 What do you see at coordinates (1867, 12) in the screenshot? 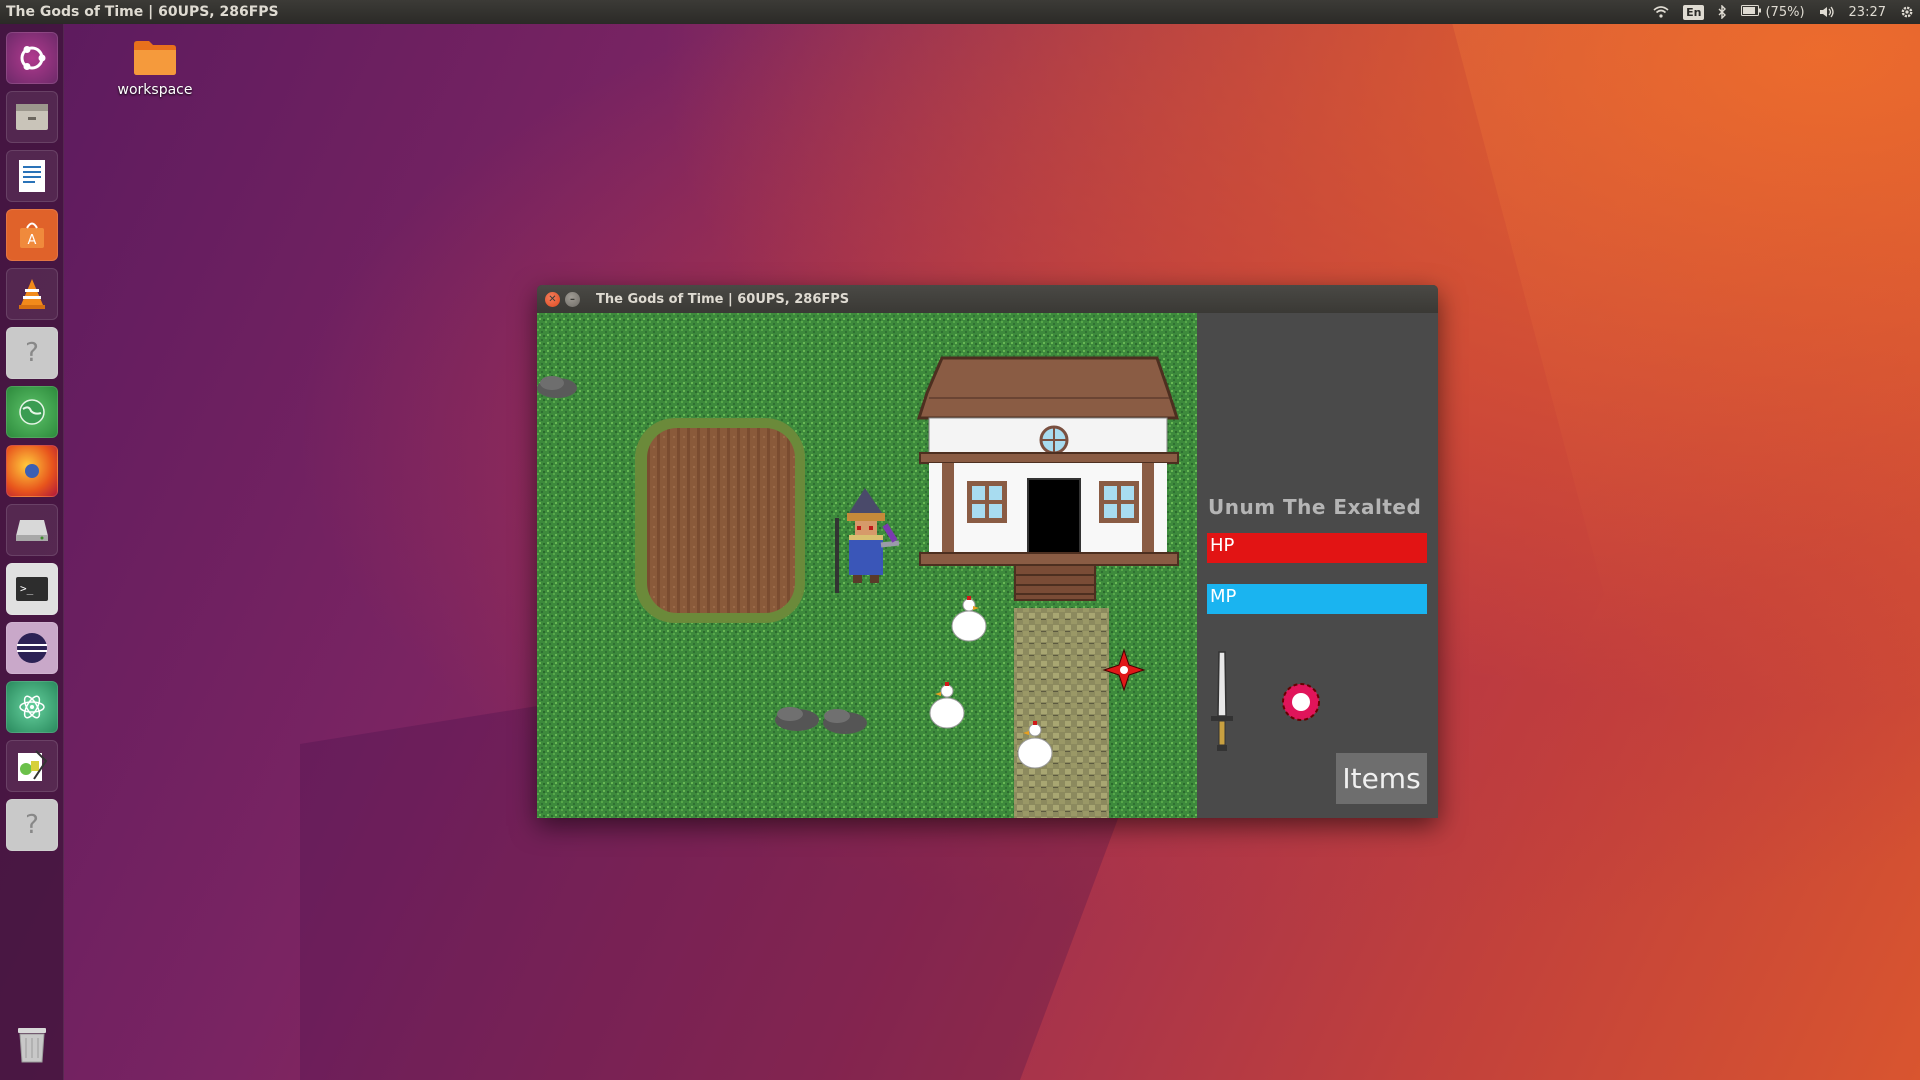
I see `clock: 23:27` at bounding box center [1867, 12].